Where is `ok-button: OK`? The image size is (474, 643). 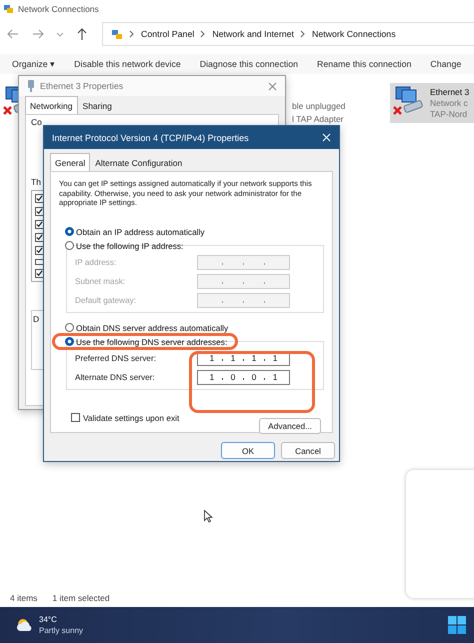
ok-button: OK is located at coordinates (248, 450).